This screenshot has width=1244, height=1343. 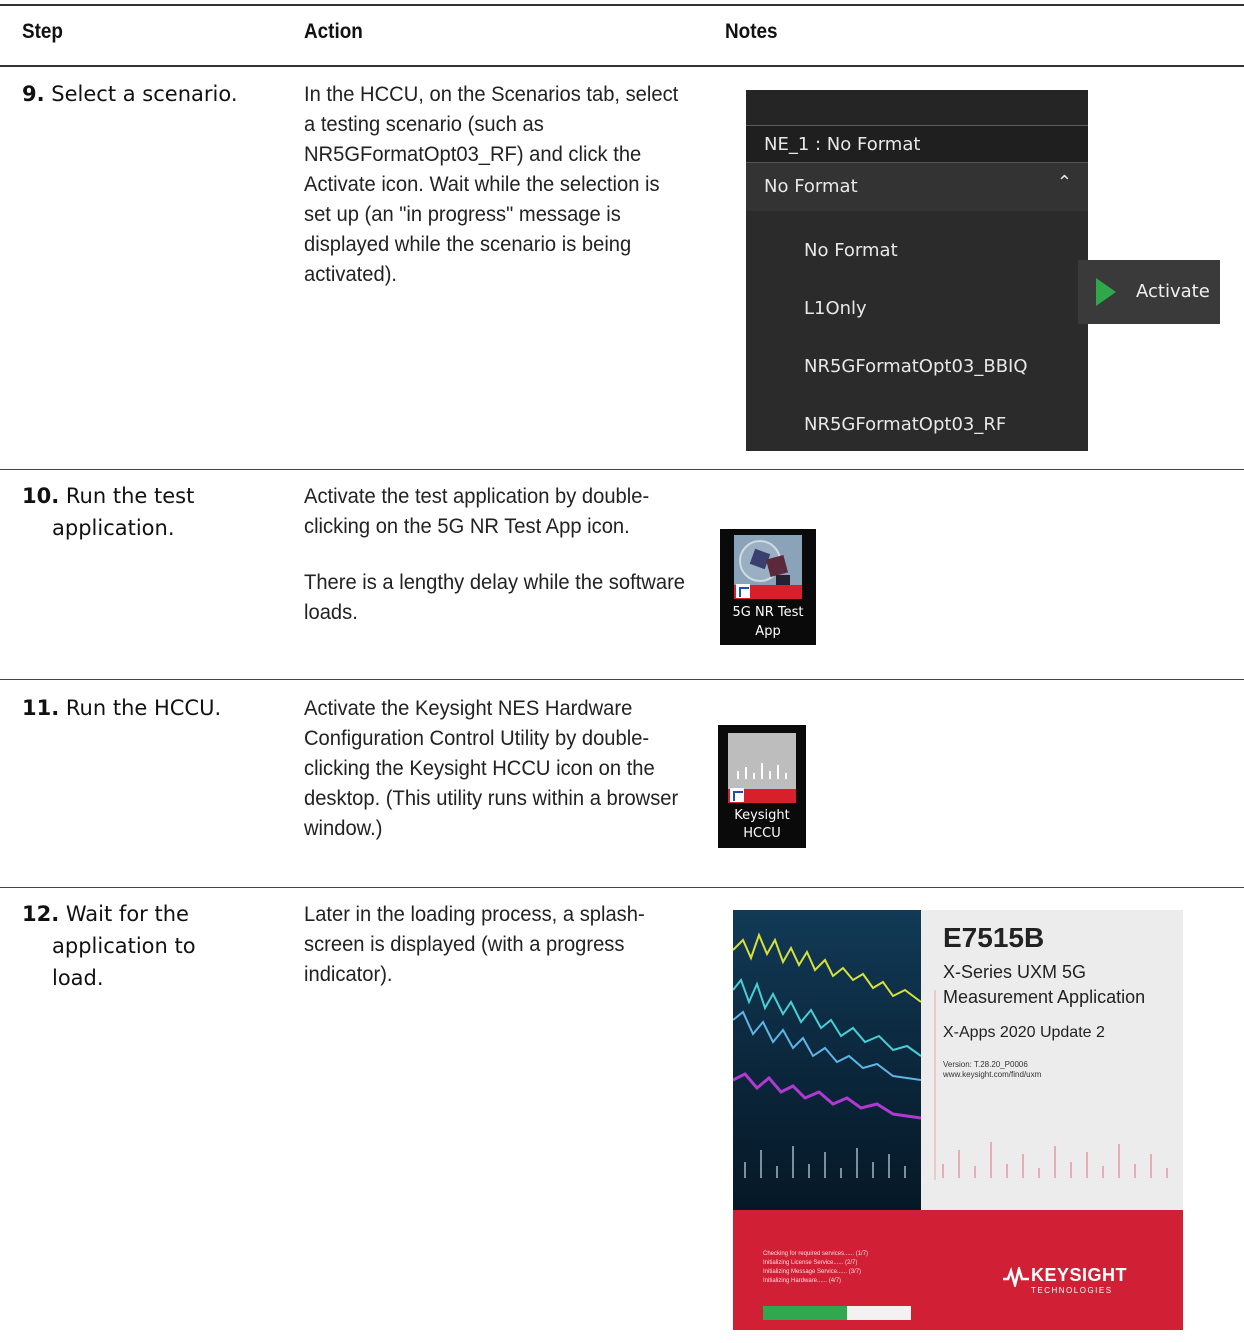 I want to click on scenario-option: NR5GFormatOpt03_BBIQ, so click(x=916, y=366).